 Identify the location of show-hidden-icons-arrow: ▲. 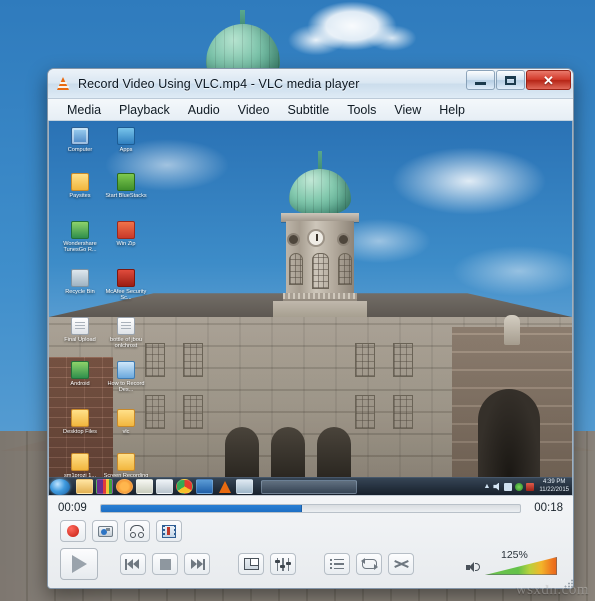
(486, 486).